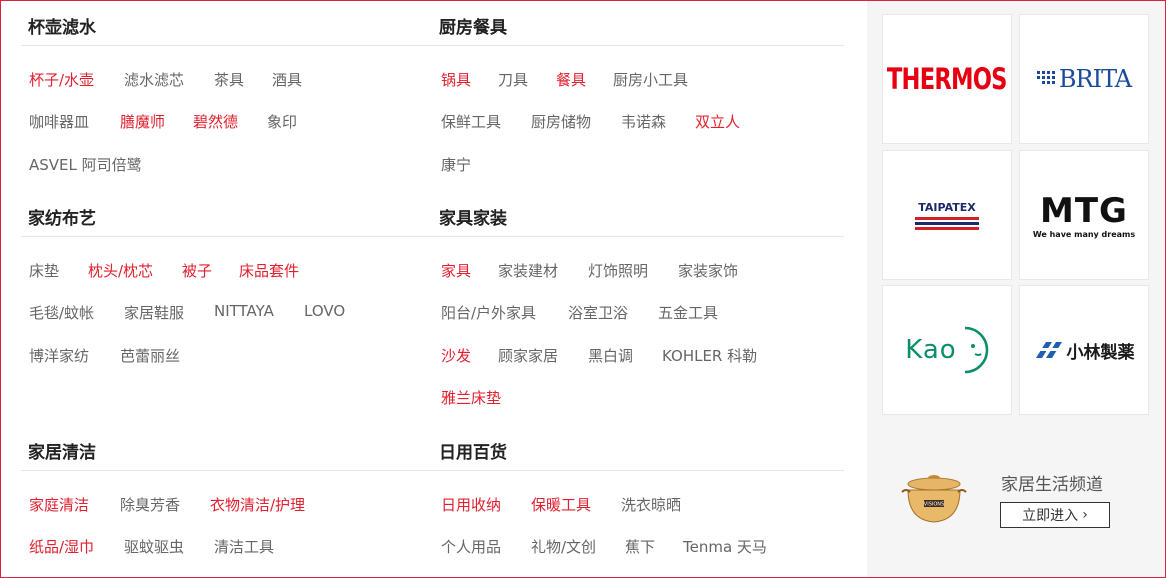 Image resolution: width=1166 pixels, height=578 pixels. What do you see at coordinates (471, 397) in the screenshot?
I see `category-link: 雅兰床垫` at bounding box center [471, 397].